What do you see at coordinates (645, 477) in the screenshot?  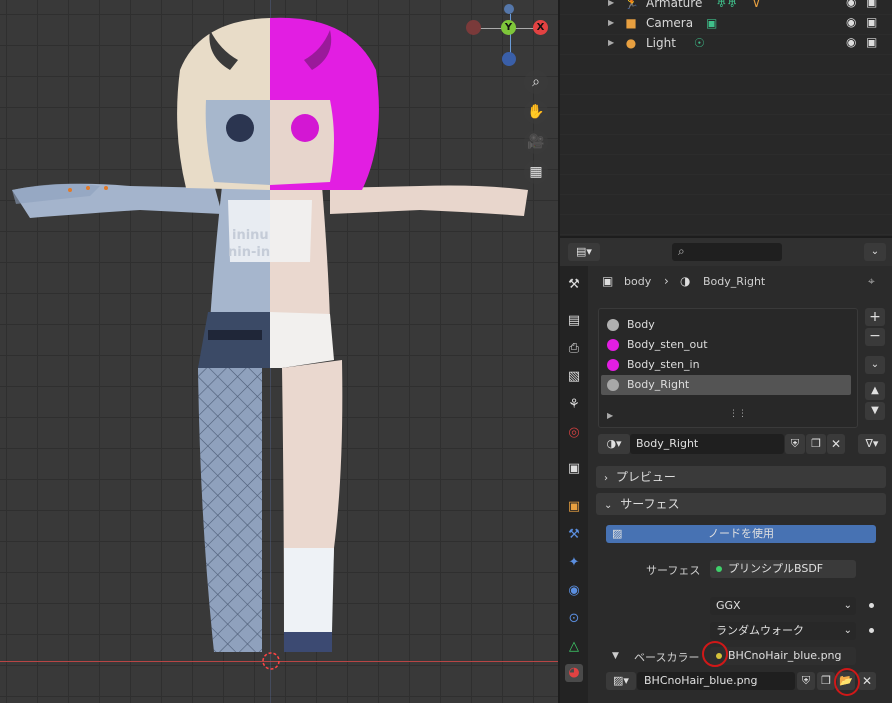 I see `panel-title: プレビュー` at bounding box center [645, 477].